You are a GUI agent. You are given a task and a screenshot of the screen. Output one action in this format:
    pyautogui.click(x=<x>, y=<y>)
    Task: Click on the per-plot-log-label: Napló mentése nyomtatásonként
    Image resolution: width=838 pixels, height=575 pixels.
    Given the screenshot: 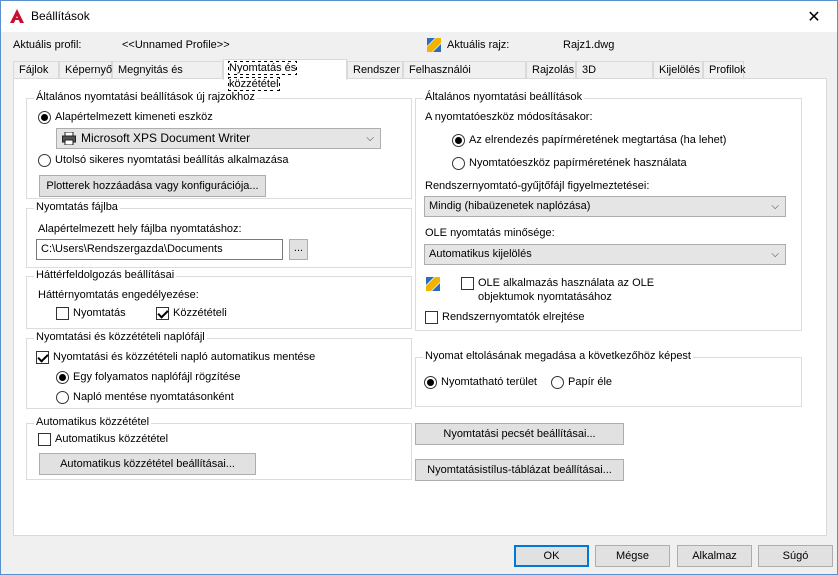 What is the action you would take?
    pyautogui.click(x=153, y=397)
    